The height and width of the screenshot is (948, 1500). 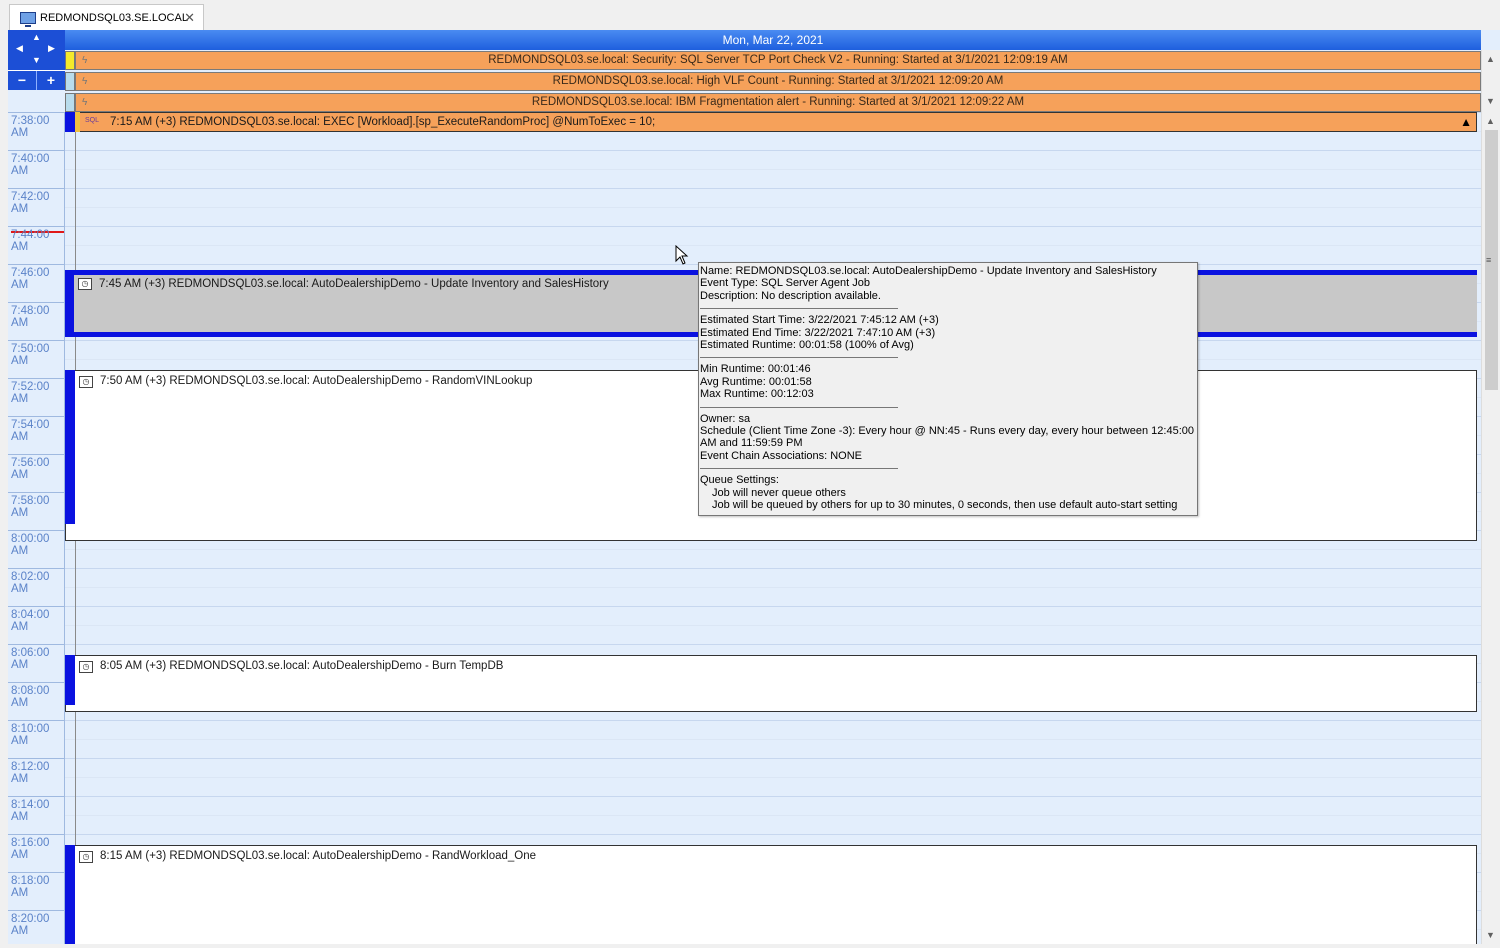 What do you see at coordinates (30, 805) in the screenshot?
I see `time-value: 8:14:00` at bounding box center [30, 805].